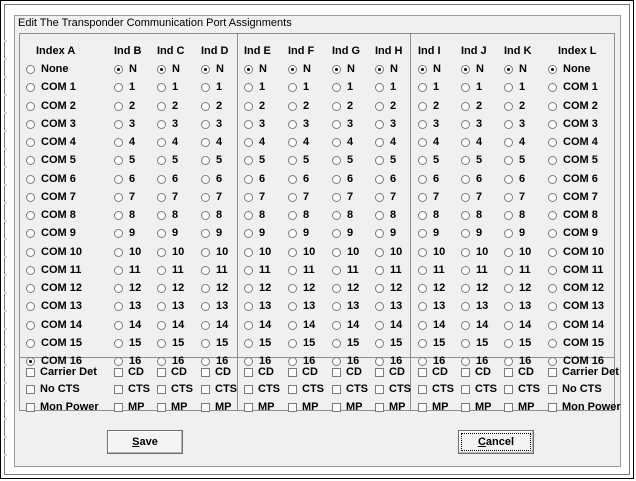  What do you see at coordinates (175, 389) in the screenshot?
I see `checkbox-ind-c-row2: CTS` at bounding box center [175, 389].